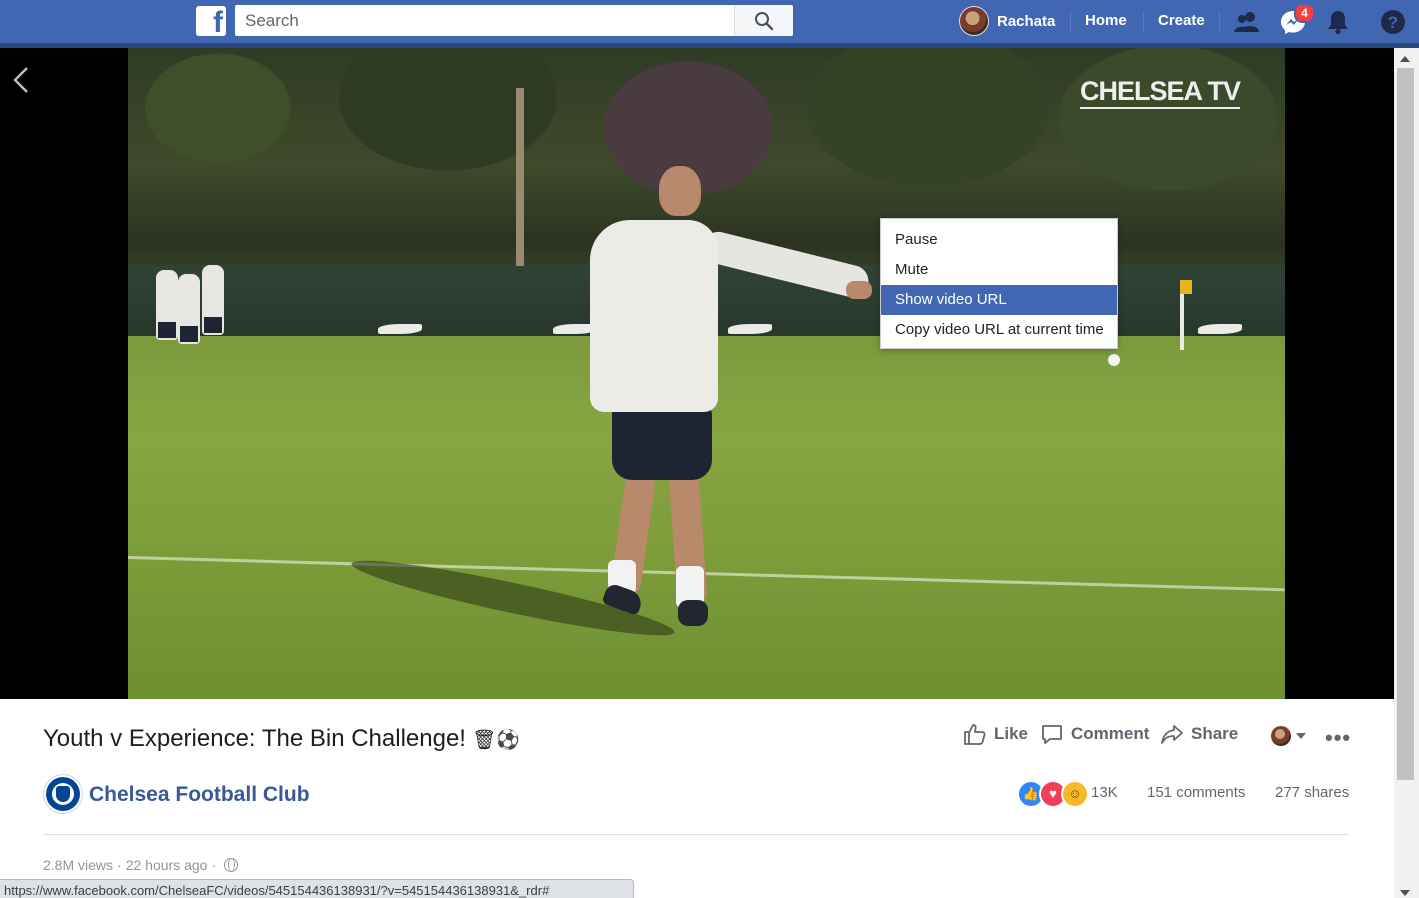 Image resolution: width=1419 pixels, height=898 pixels. I want to click on share-icon, so click(1172, 734).